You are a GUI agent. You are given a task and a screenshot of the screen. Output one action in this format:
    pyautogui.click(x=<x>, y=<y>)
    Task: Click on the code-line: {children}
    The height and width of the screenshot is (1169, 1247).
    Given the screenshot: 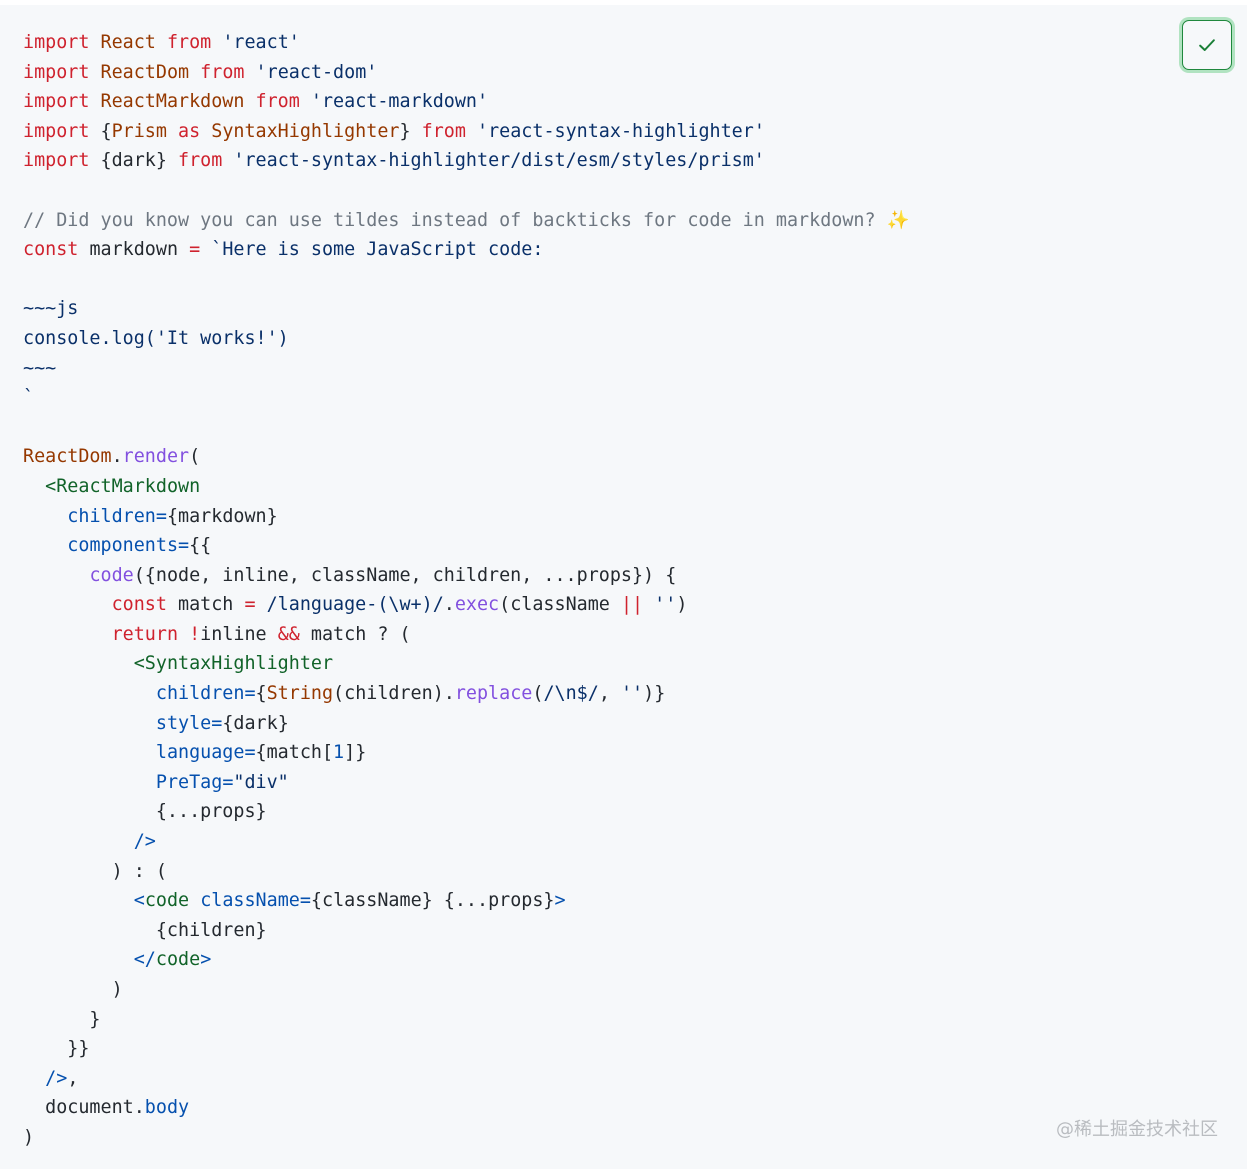 What is the action you would take?
    pyautogui.click(x=466, y=931)
    